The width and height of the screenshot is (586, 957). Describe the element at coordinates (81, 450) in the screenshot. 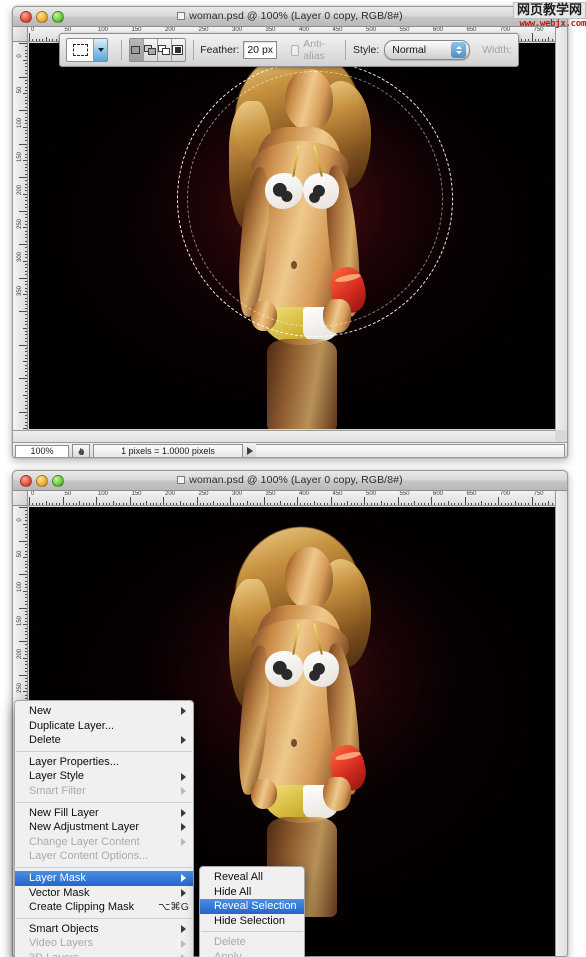

I see `status-grip-button` at that location.